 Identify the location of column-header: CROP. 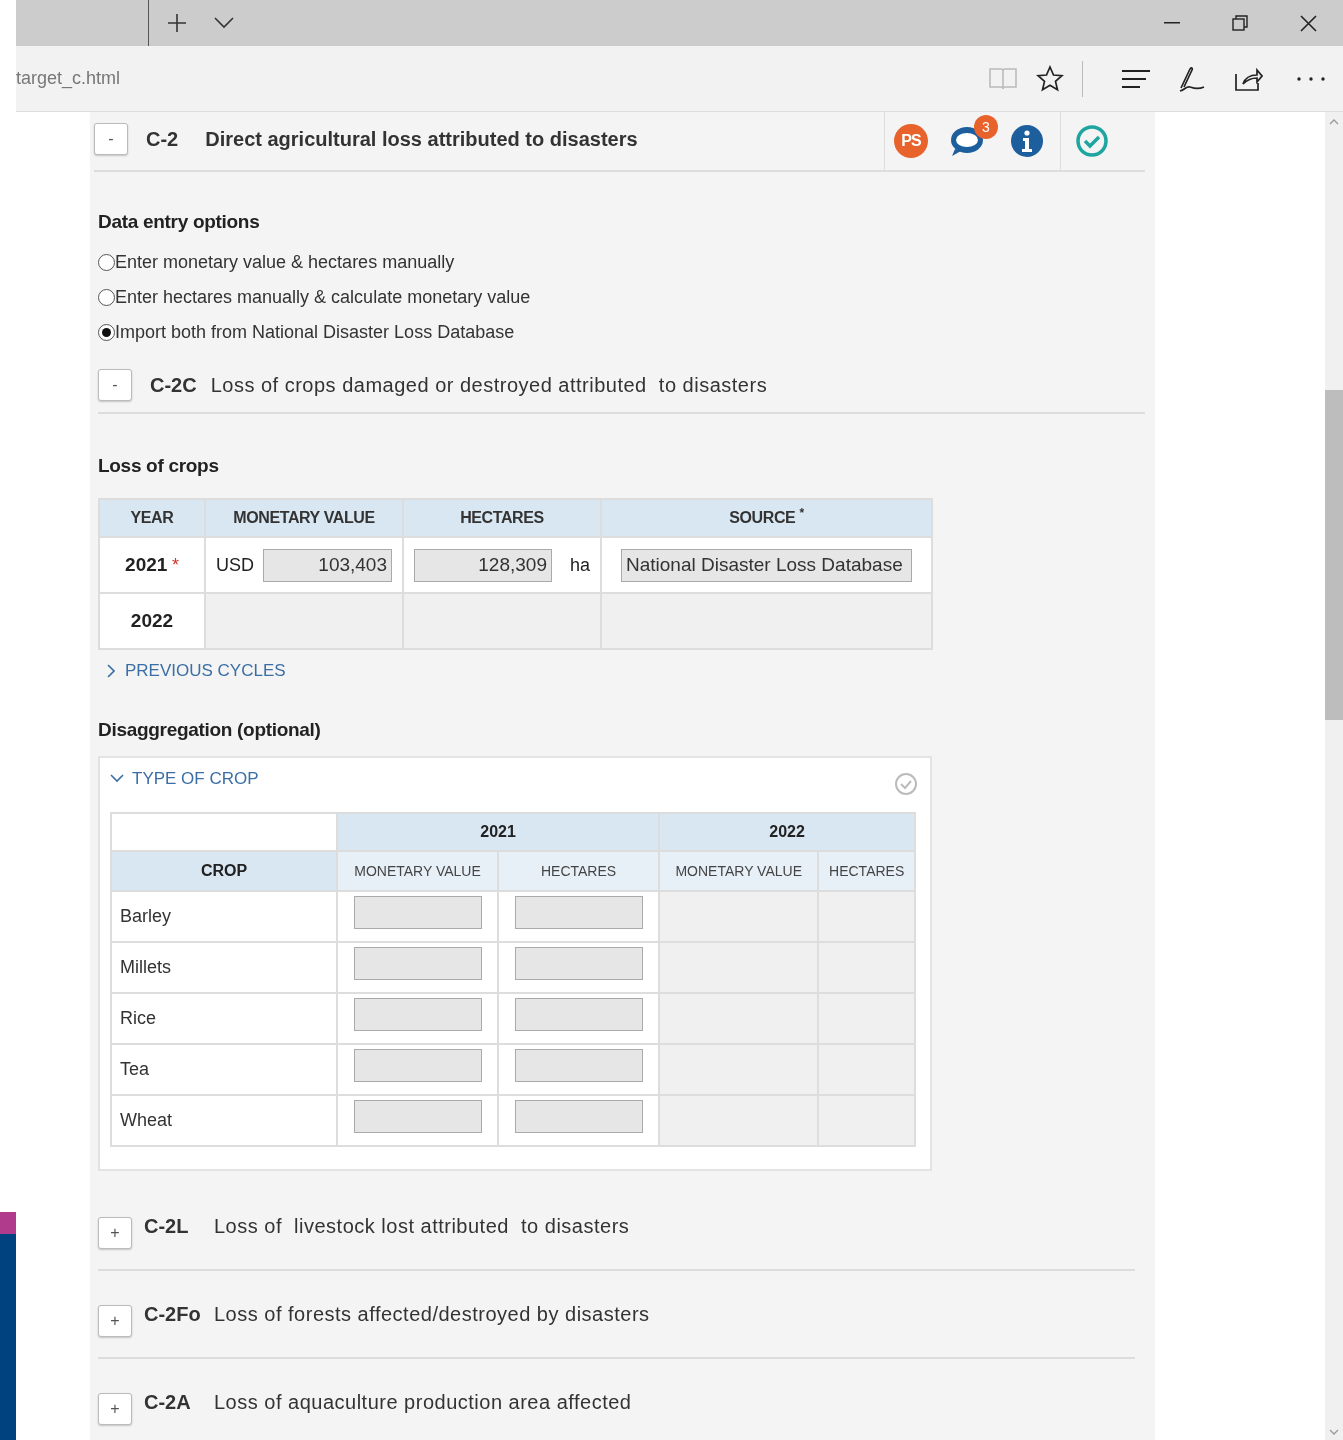
(224, 871).